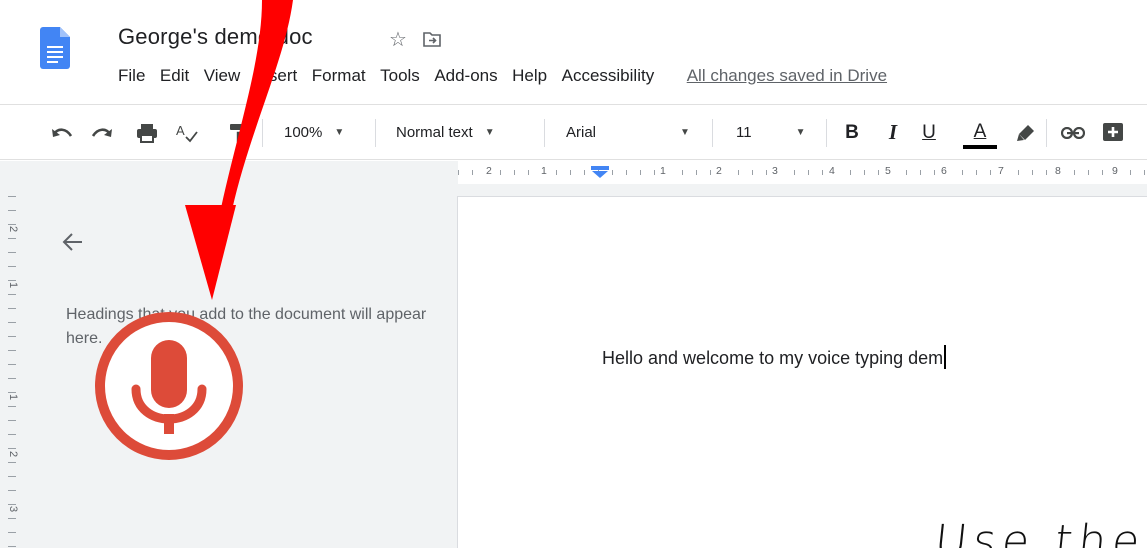  What do you see at coordinates (147, 132) in the screenshot?
I see `print-icon` at bounding box center [147, 132].